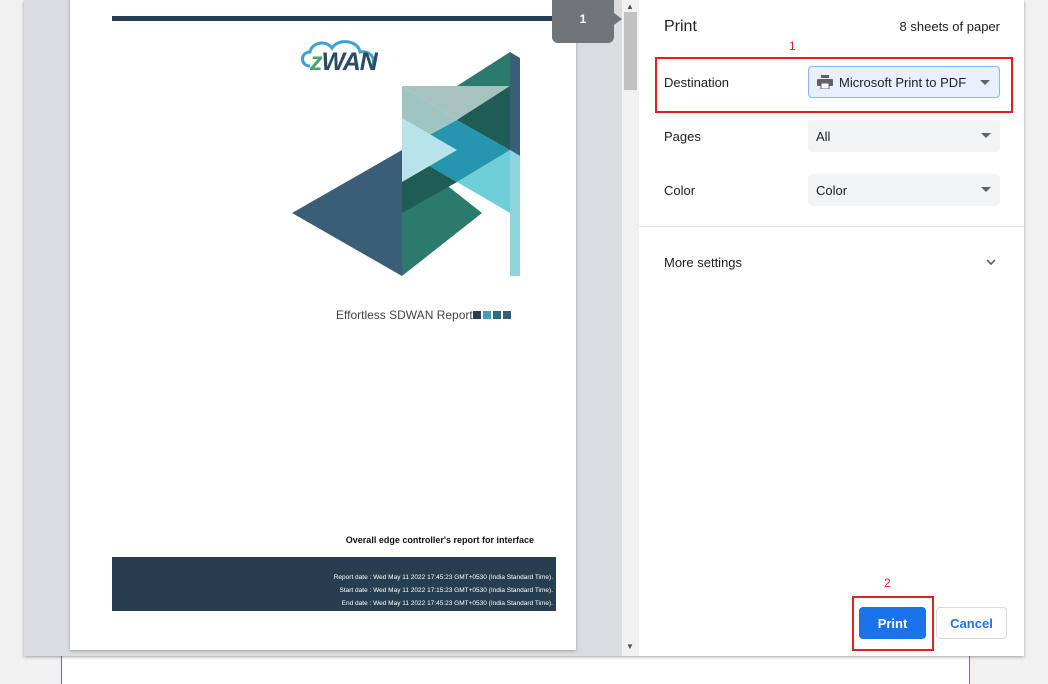 Image resolution: width=1048 pixels, height=684 pixels. What do you see at coordinates (630, 646) in the screenshot?
I see `scroll-down-arrow-icon: ▼` at bounding box center [630, 646].